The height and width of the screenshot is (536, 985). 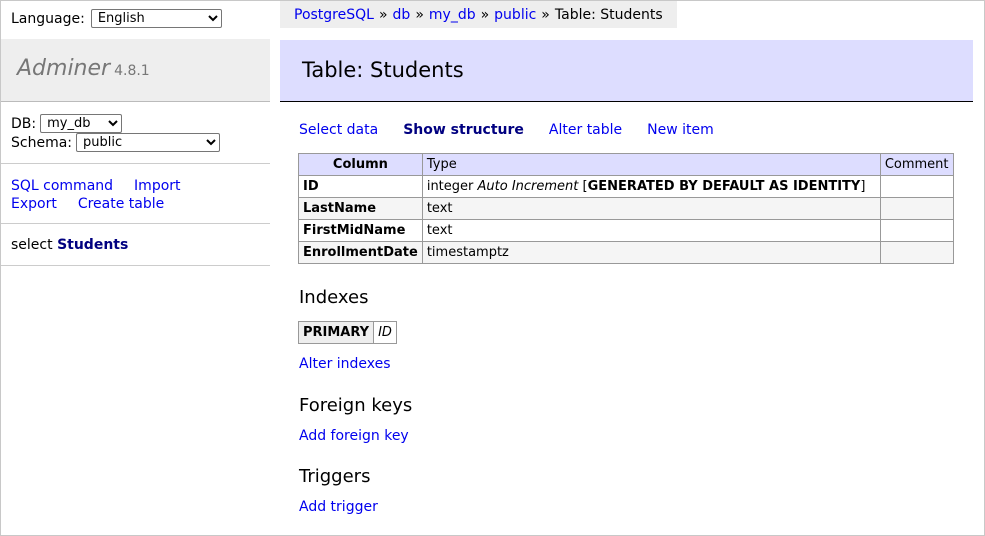 I want to click on app-version: 4.8.1, so click(x=132, y=71).